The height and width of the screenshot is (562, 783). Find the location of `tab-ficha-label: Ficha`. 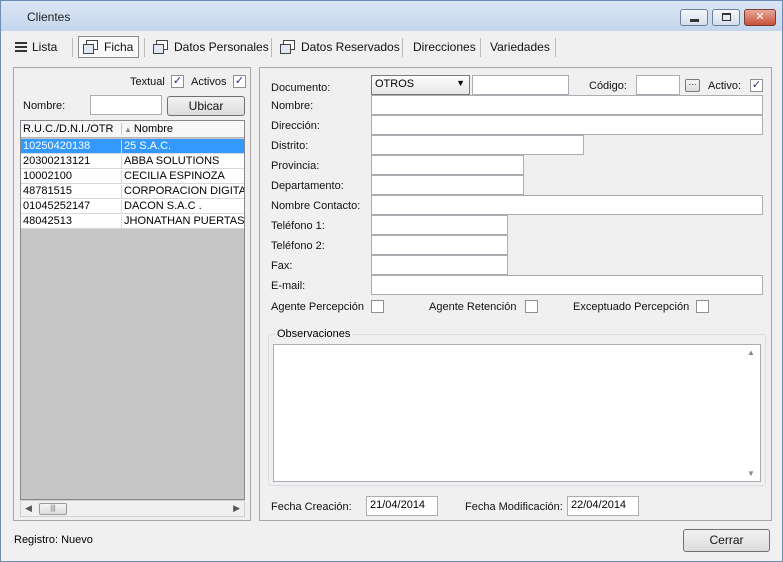

tab-ficha-label: Ficha is located at coordinates (119, 47).